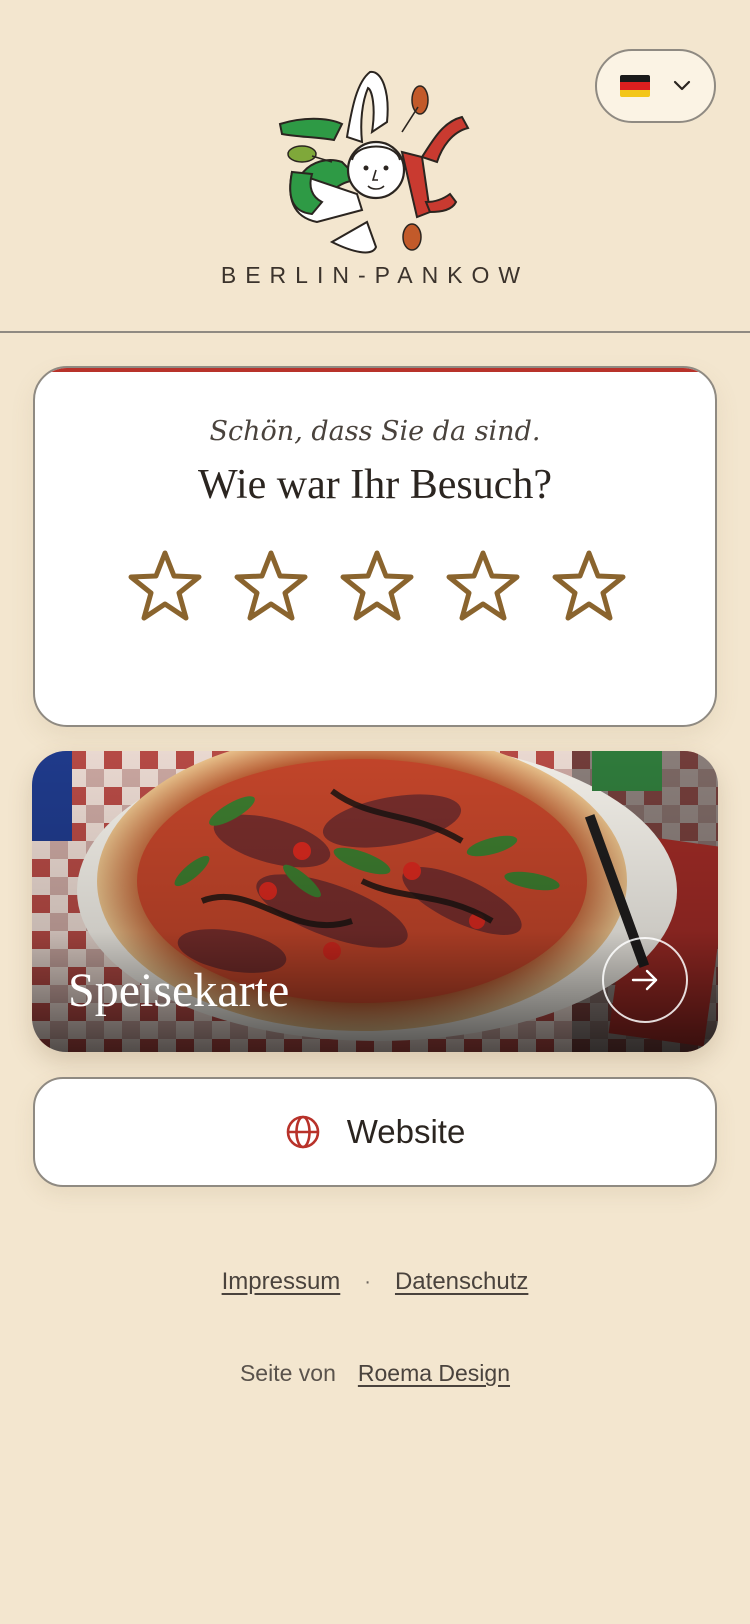  I want to click on chevron-down-icon, so click(681, 85).